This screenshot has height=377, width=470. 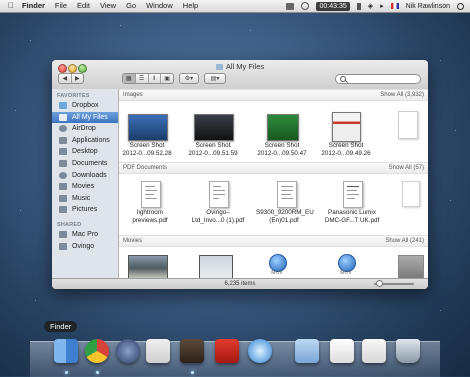 I want to click on file-caption: S9300_9200RM_EU (En)01.pdf, so click(x=285, y=216).